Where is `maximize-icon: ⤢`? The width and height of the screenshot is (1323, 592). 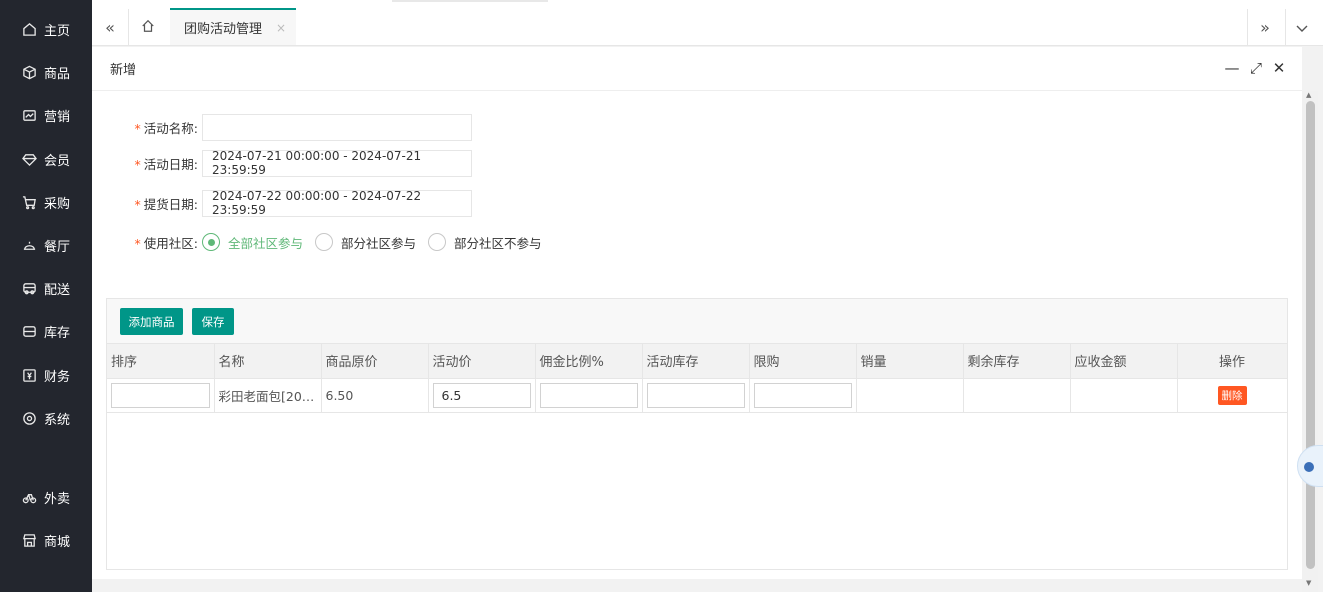 maximize-icon: ⤢ is located at coordinates (1256, 68).